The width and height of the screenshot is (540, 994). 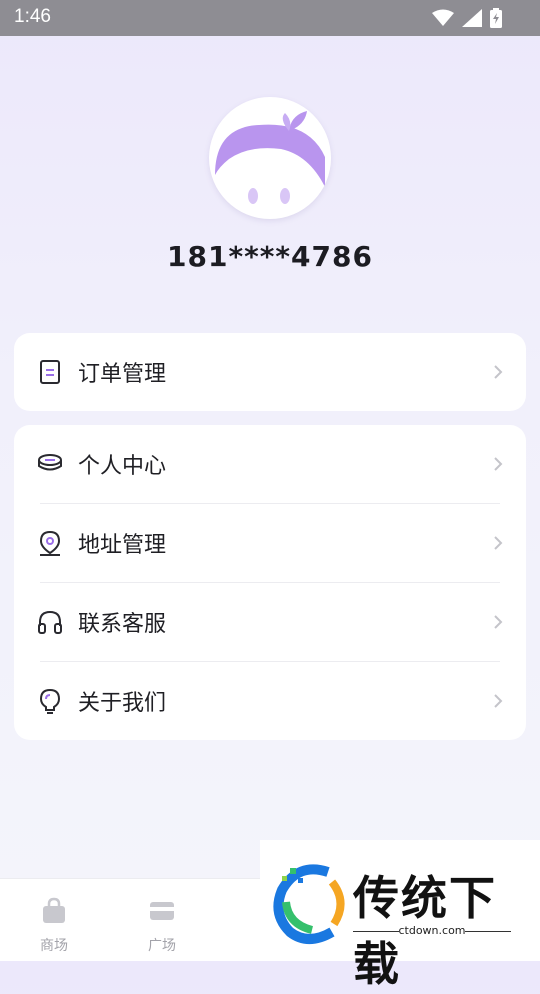 I want to click on menu-item-label: 联系客服, so click(x=122, y=624).